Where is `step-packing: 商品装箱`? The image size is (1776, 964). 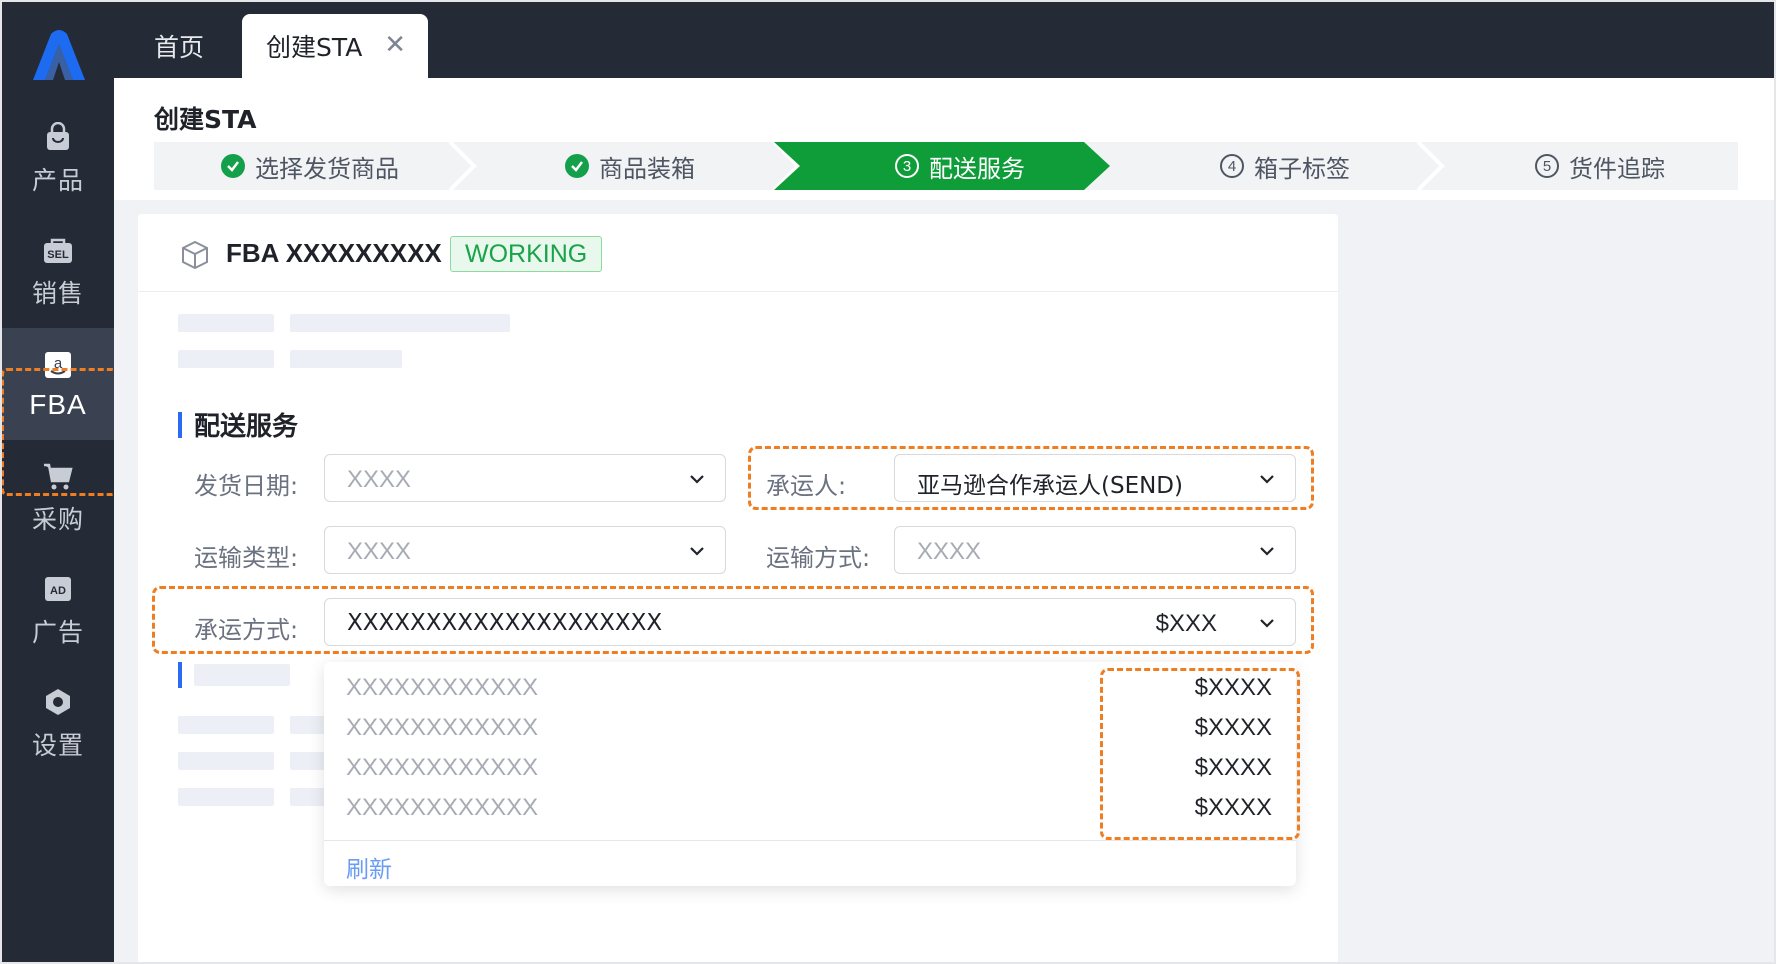 step-packing: 商品装箱 is located at coordinates (630, 166).